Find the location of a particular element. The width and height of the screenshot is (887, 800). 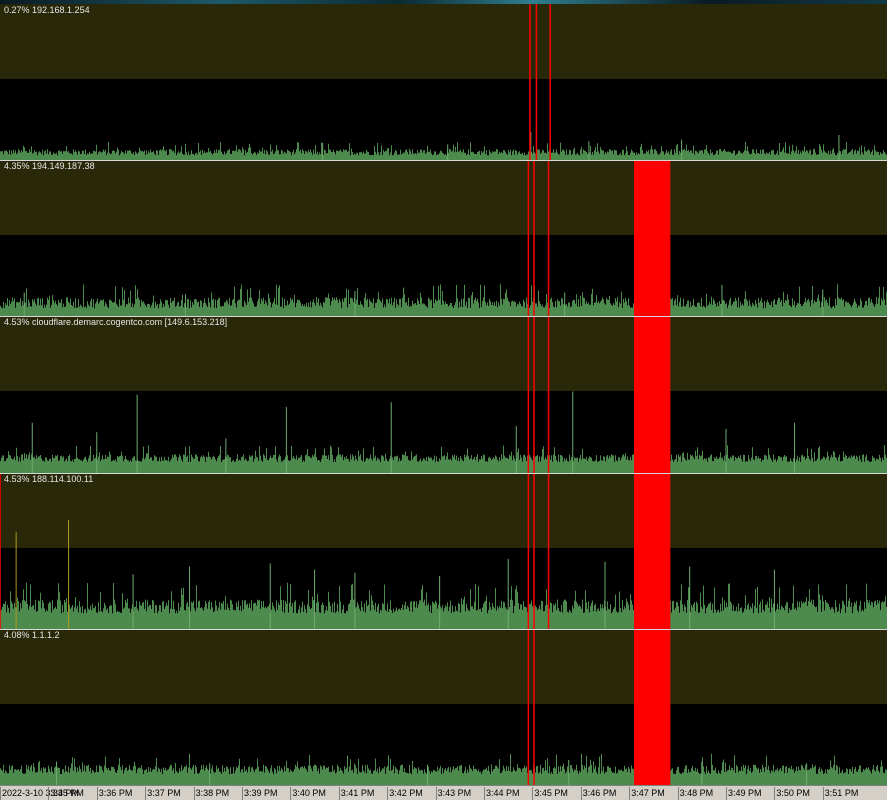

time-tick-label: 3:45 PM is located at coordinates (551, 793).